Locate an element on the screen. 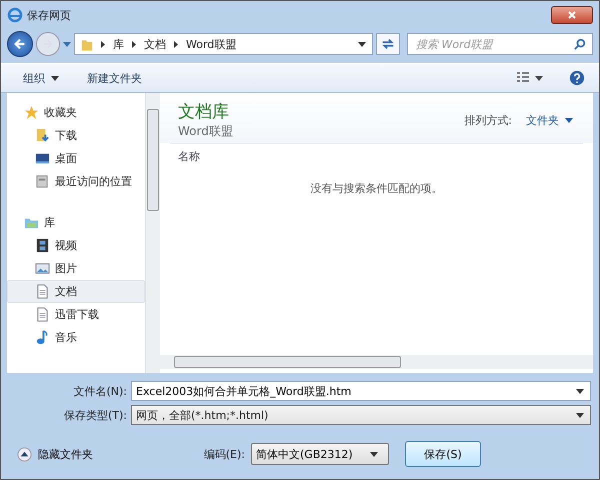 The height and width of the screenshot is (480, 600). breadcrumb: Word联盟 is located at coordinates (211, 44).